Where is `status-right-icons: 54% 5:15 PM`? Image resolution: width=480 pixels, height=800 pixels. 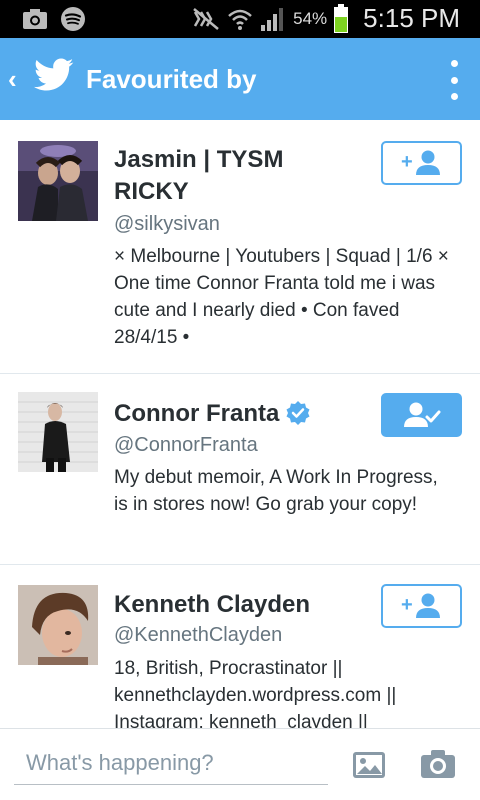 status-right-icons: 54% 5:15 PM is located at coordinates (325, 18).